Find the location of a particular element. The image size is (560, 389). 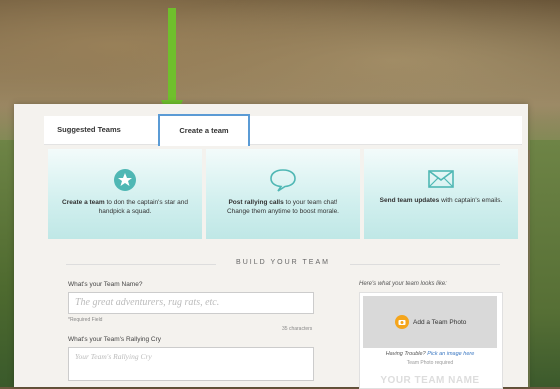

add-team-photo-label: Add a Team Photo is located at coordinates (440, 322).